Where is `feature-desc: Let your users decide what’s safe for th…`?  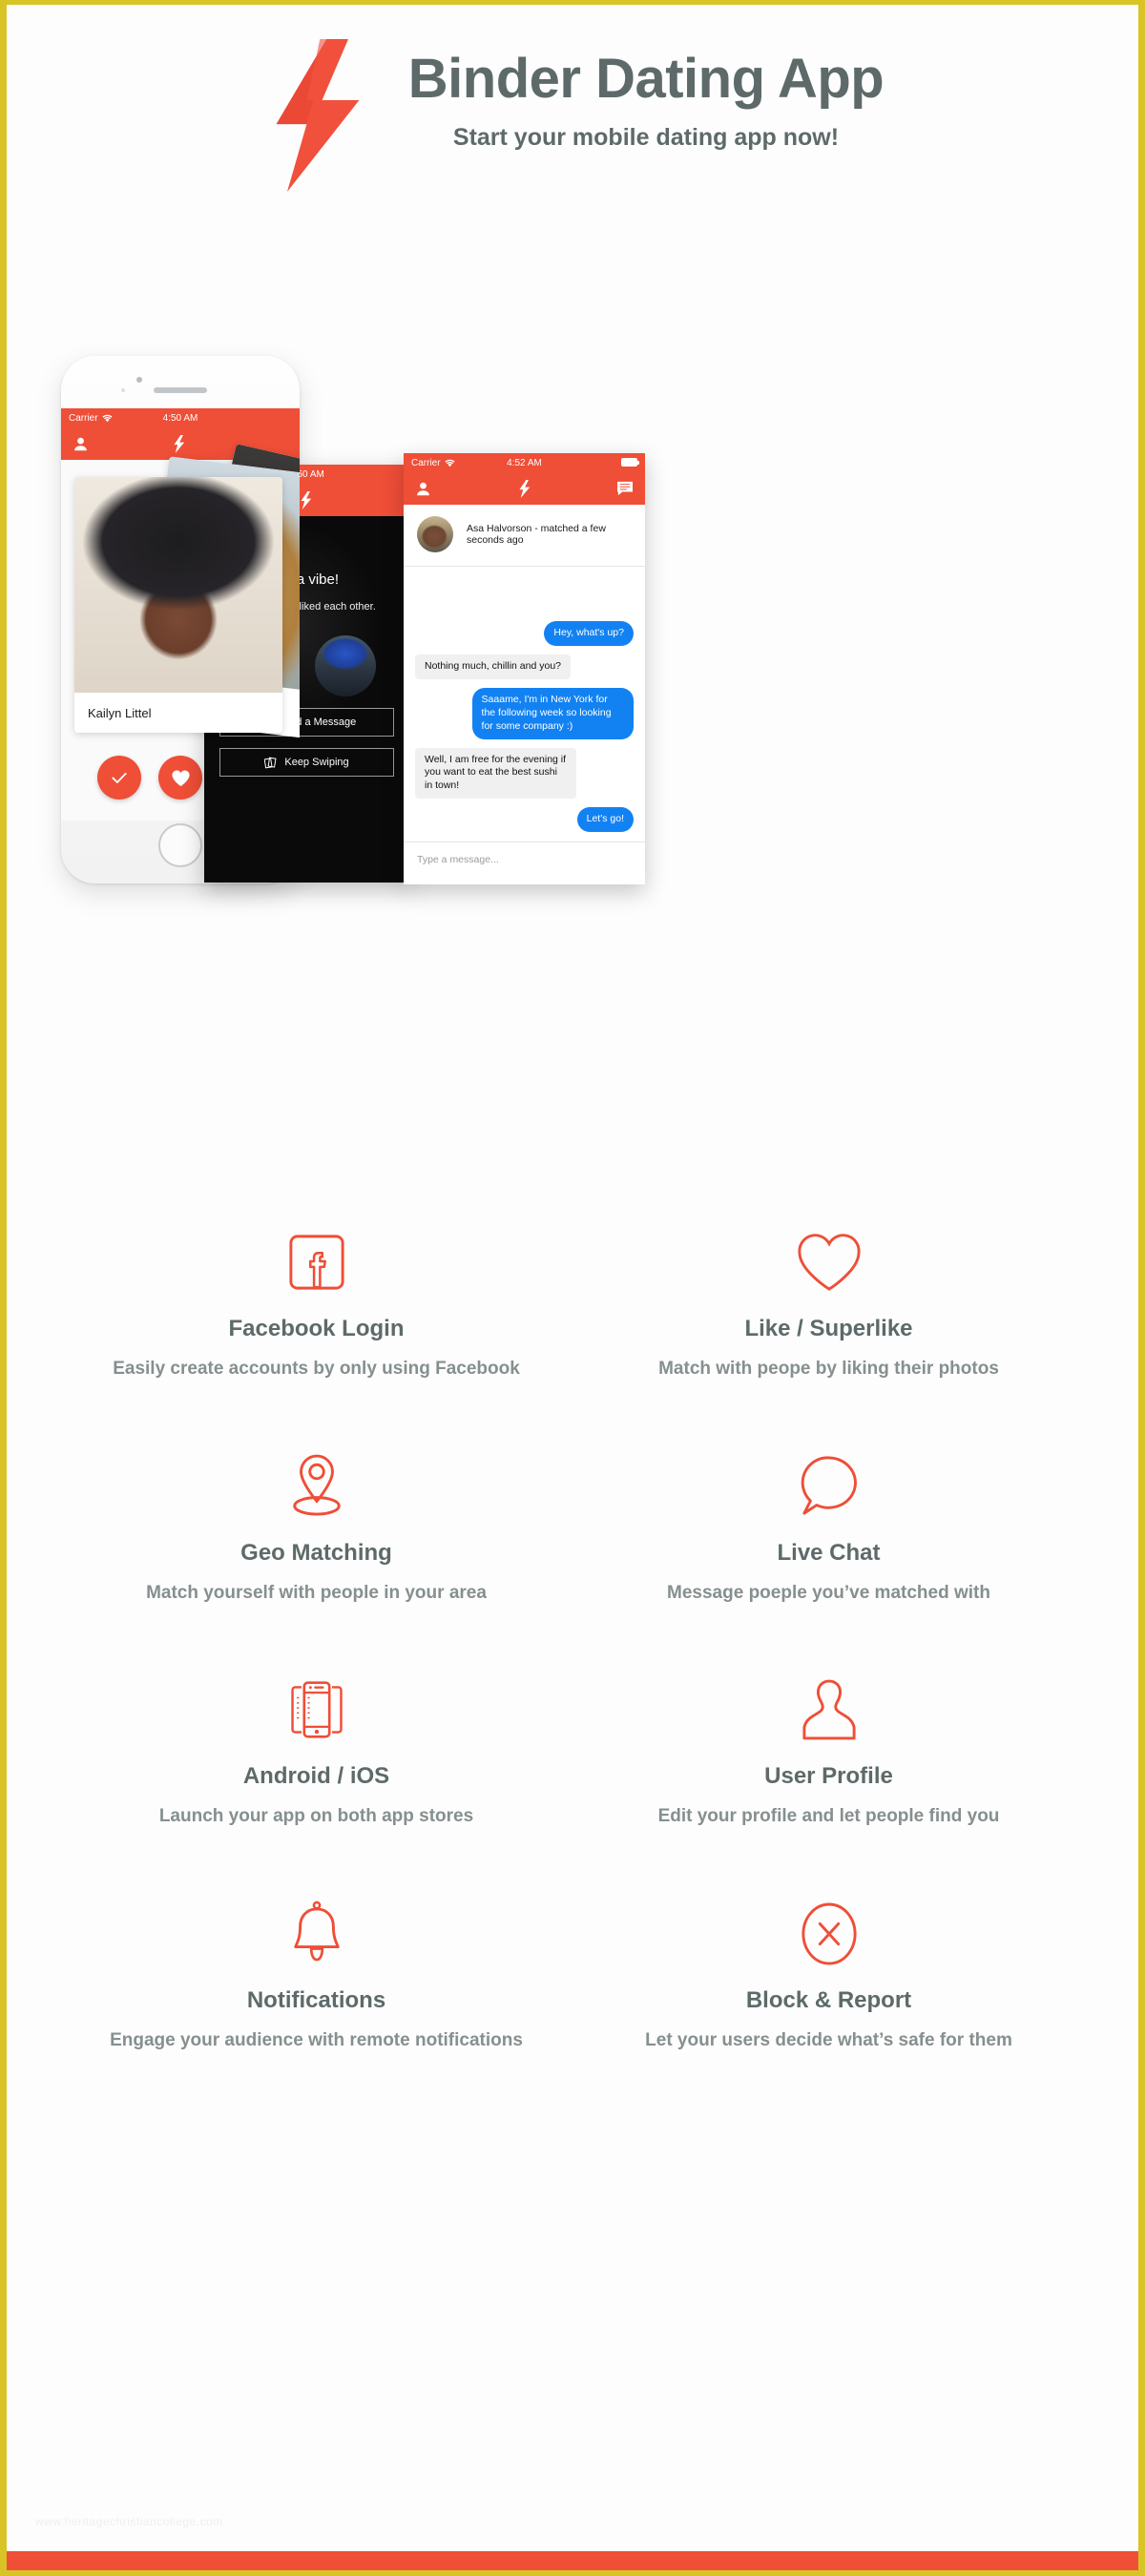 feature-desc: Let your users decide what’s safe for th… is located at coordinates (829, 2039).